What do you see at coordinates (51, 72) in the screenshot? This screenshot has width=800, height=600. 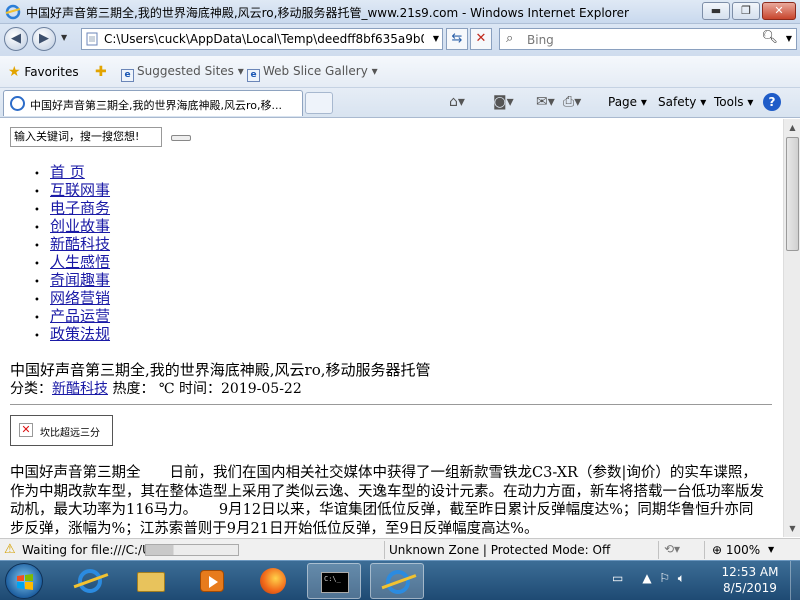 I see `favorites-label: Favorites` at bounding box center [51, 72].